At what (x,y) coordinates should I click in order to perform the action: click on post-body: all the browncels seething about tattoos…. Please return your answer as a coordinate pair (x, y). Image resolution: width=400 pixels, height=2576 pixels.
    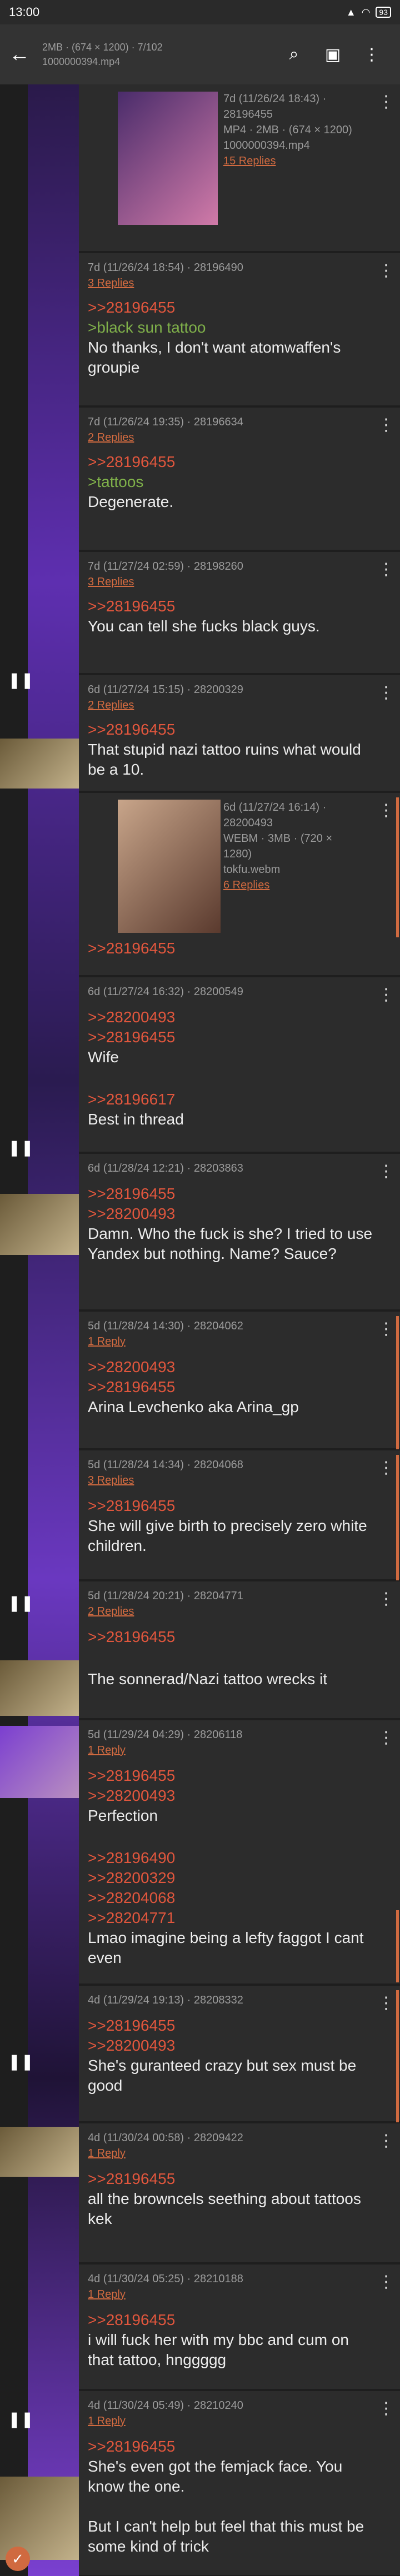
    Looking at the image, I should click on (225, 2208).